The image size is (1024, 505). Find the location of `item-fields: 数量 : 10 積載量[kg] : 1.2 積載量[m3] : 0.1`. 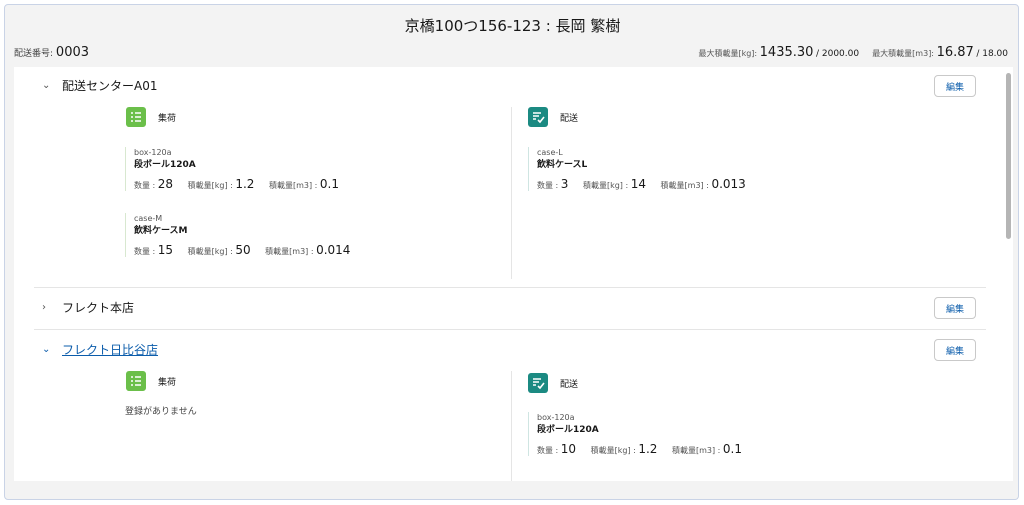

item-fields: 数量 : 10 積載量[kg] : 1.2 積載量[m3] : 0.1 is located at coordinates (645, 449).